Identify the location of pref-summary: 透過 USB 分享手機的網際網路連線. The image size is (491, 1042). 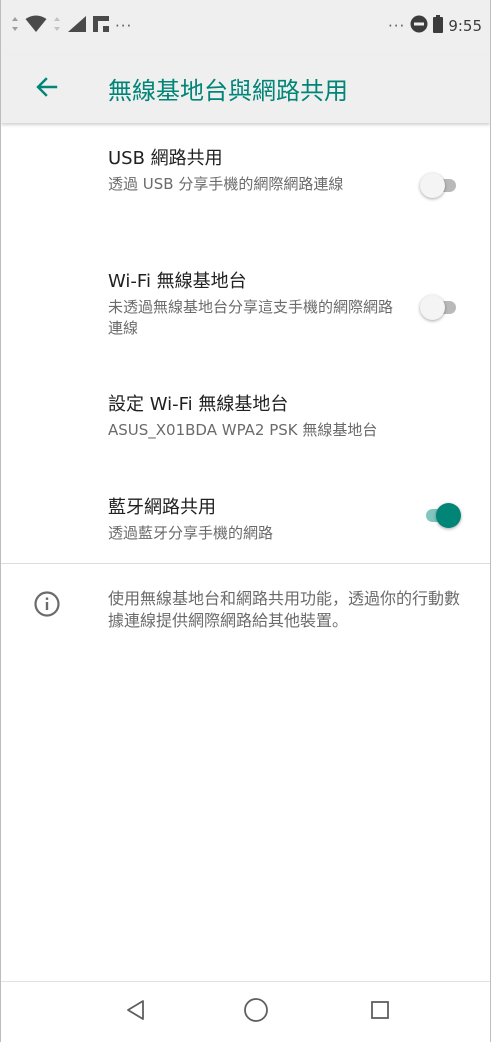
(226, 184).